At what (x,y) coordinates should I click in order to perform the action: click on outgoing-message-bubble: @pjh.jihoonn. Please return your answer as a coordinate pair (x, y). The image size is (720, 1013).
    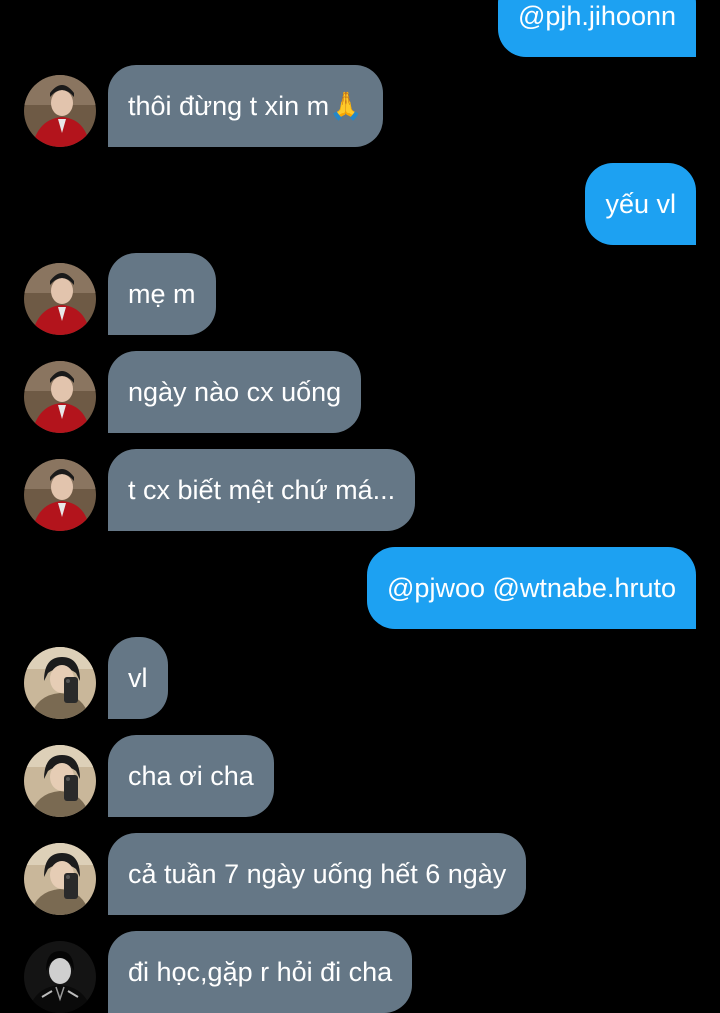
    Looking at the image, I should click on (596, 28).